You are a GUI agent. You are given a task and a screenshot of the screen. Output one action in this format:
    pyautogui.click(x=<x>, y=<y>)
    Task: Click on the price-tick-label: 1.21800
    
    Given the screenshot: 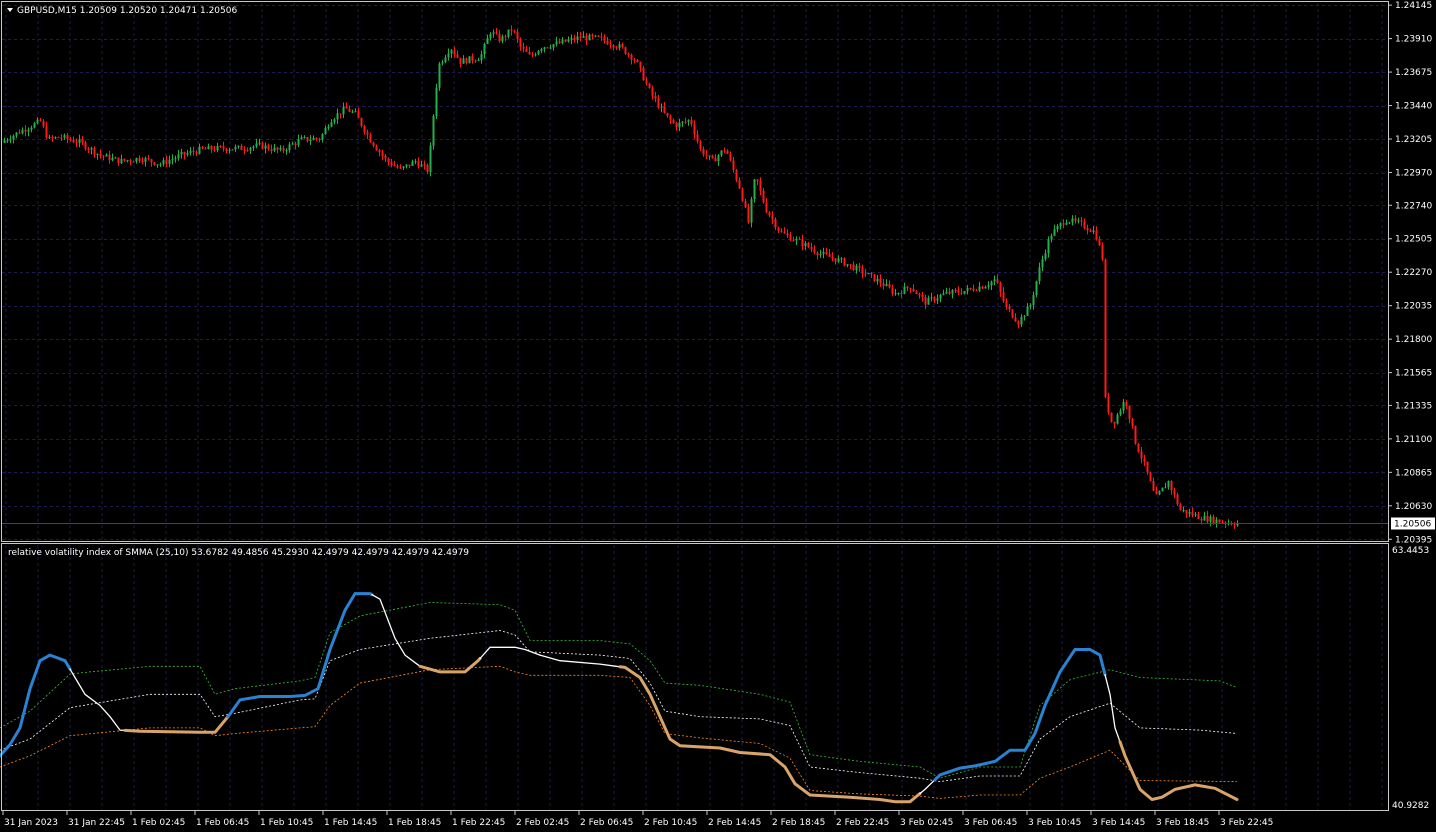 What is the action you would take?
    pyautogui.click(x=1413, y=340)
    